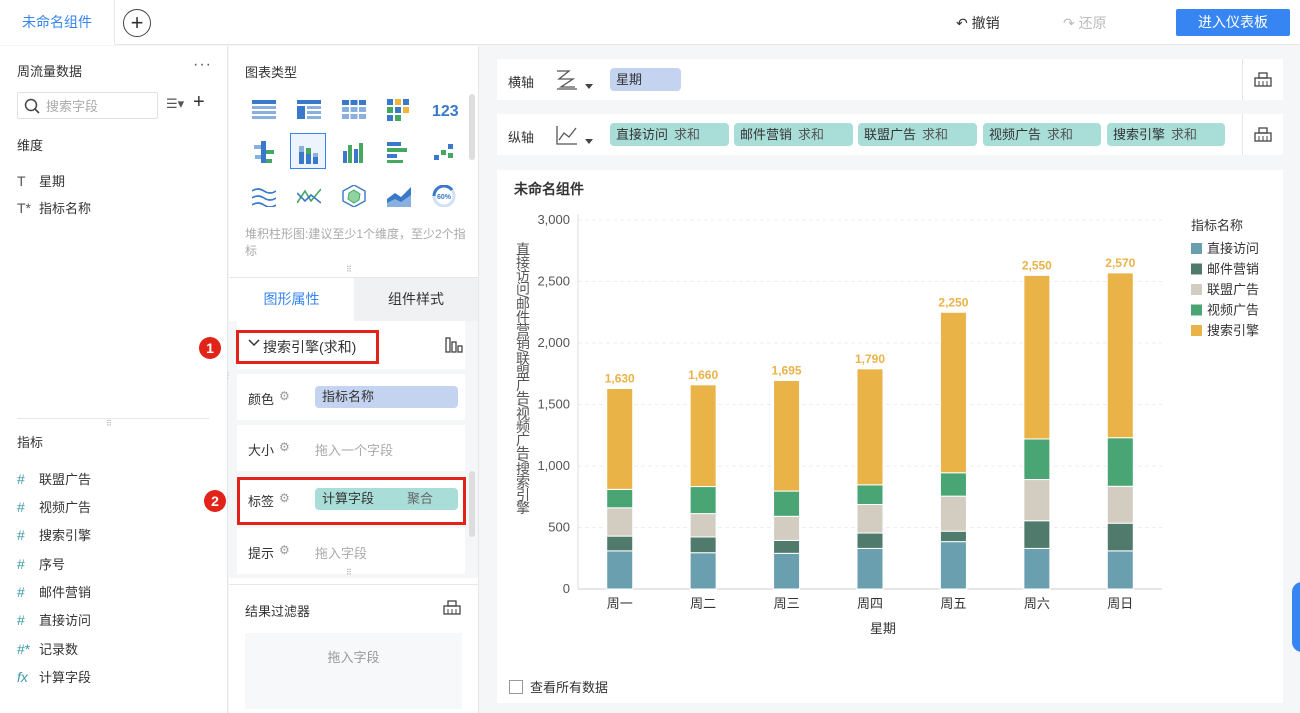 Image resolution: width=1300 pixels, height=713 pixels. Describe the element at coordinates (1166, 134) in the screenshot. I see `y-axis-field-pill: 搜索引擎 求和` at that location.